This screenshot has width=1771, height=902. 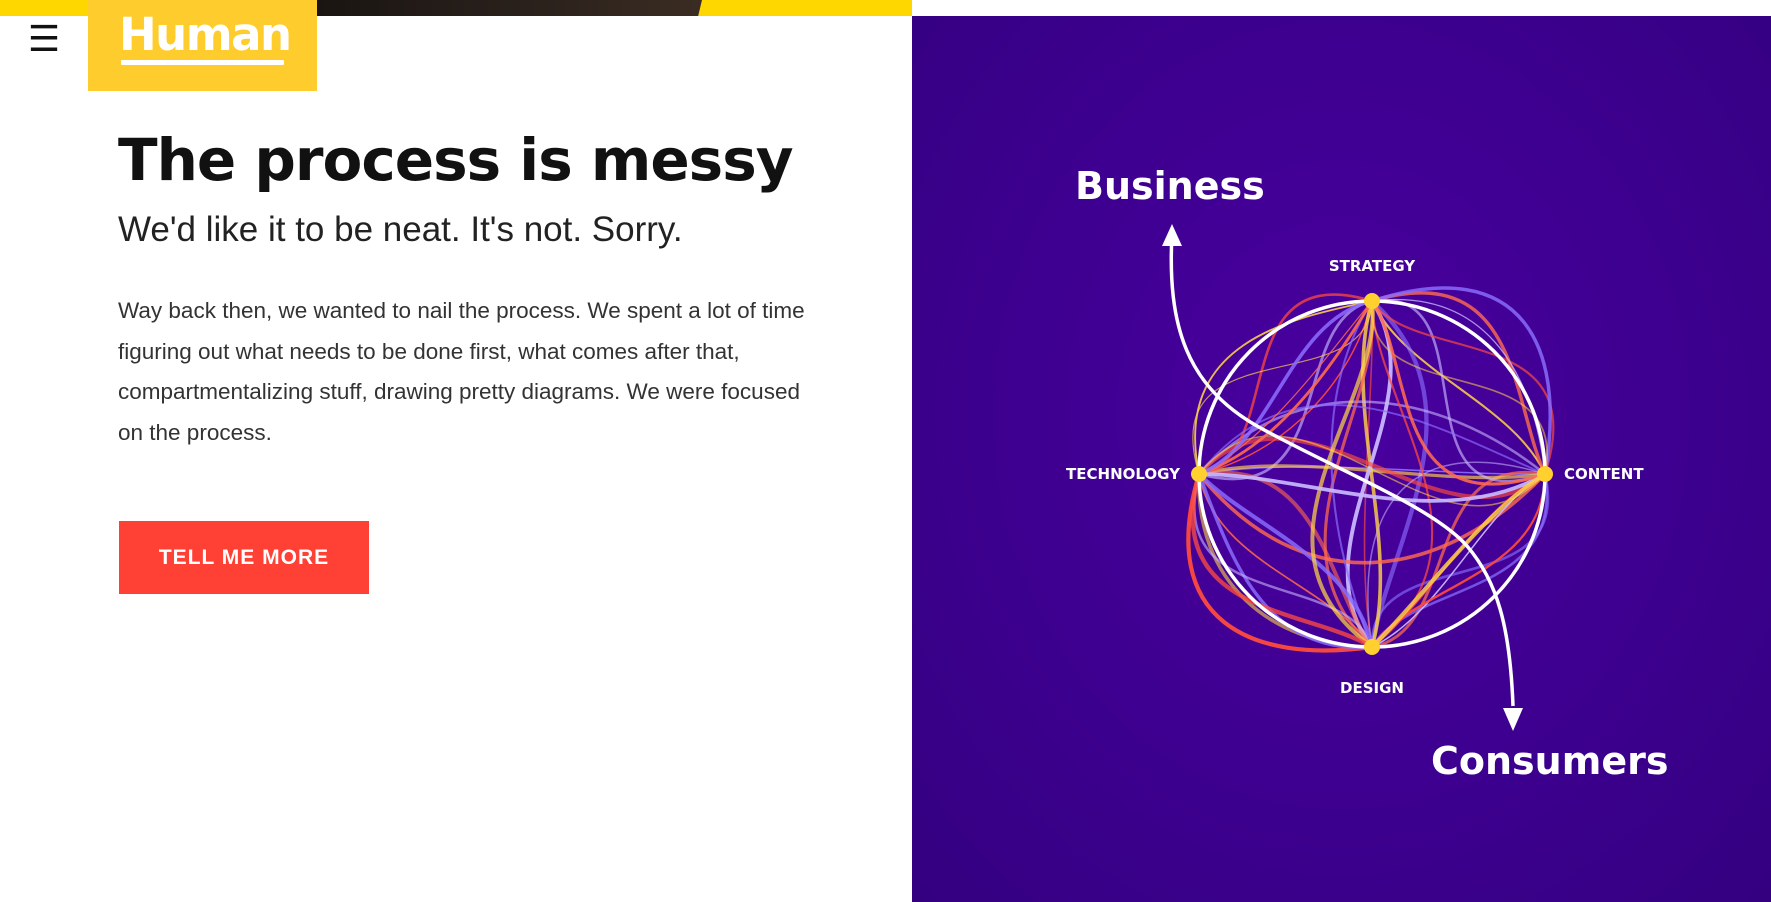 I want to click on arrow-down-icon, so click(x=1513, y=719).